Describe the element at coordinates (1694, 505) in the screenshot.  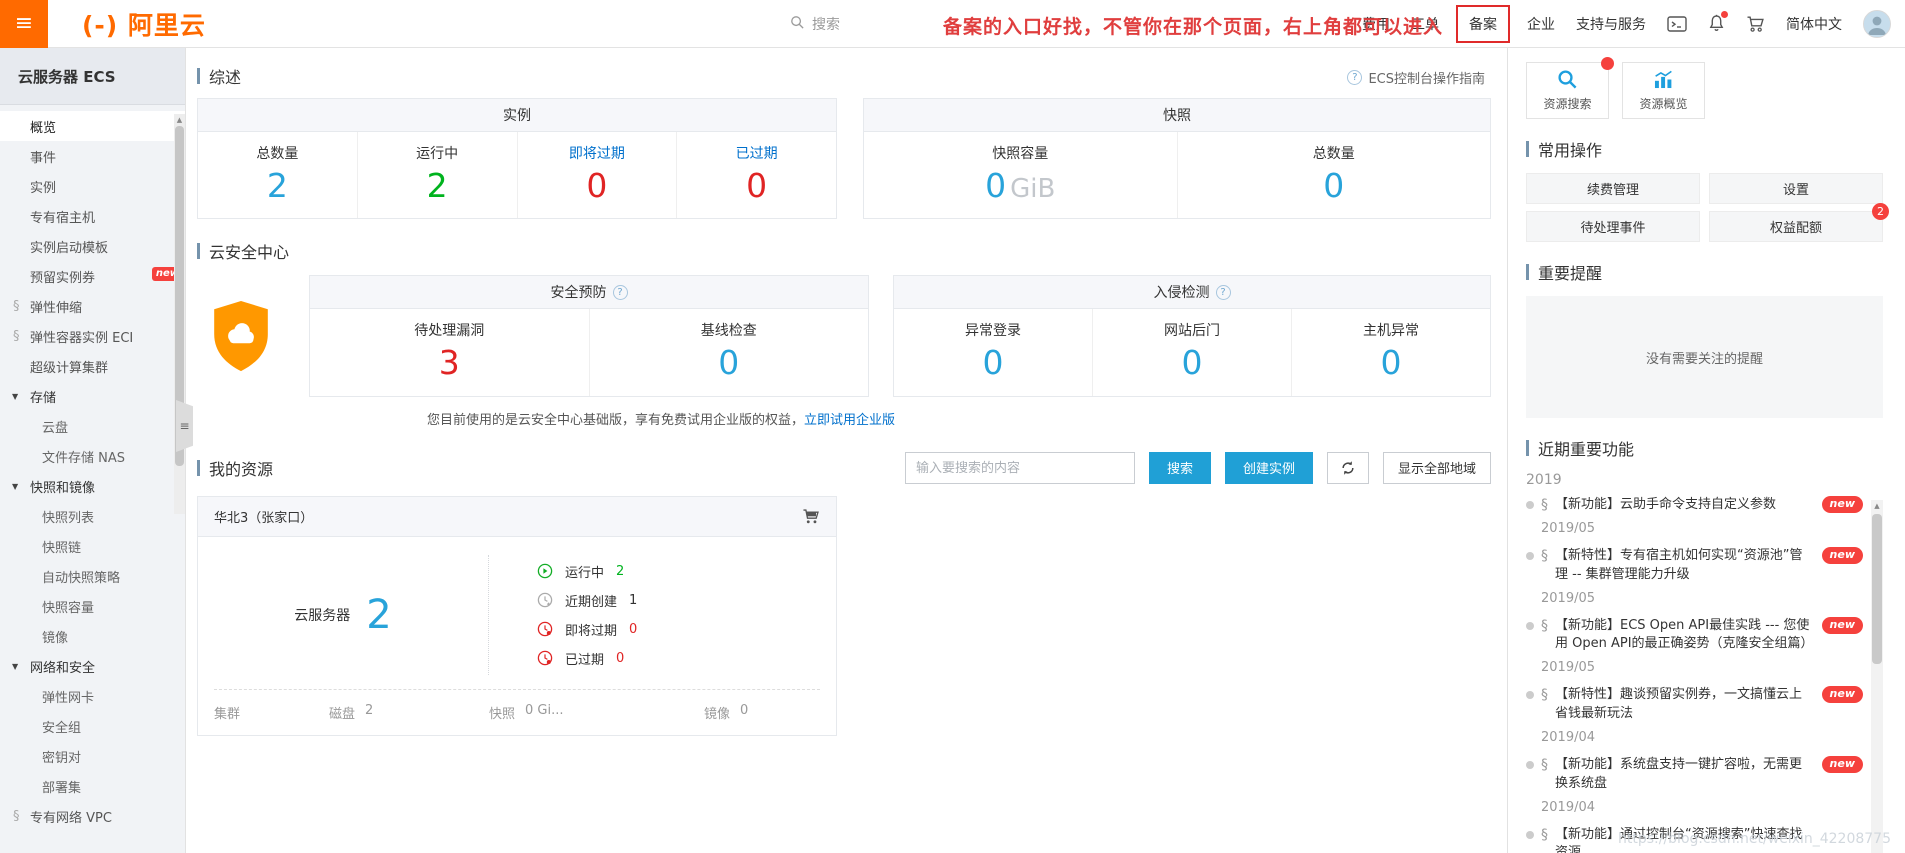
I see `feature-item: § 【新功能】云助手命令支持自定义参数 new` at that location.